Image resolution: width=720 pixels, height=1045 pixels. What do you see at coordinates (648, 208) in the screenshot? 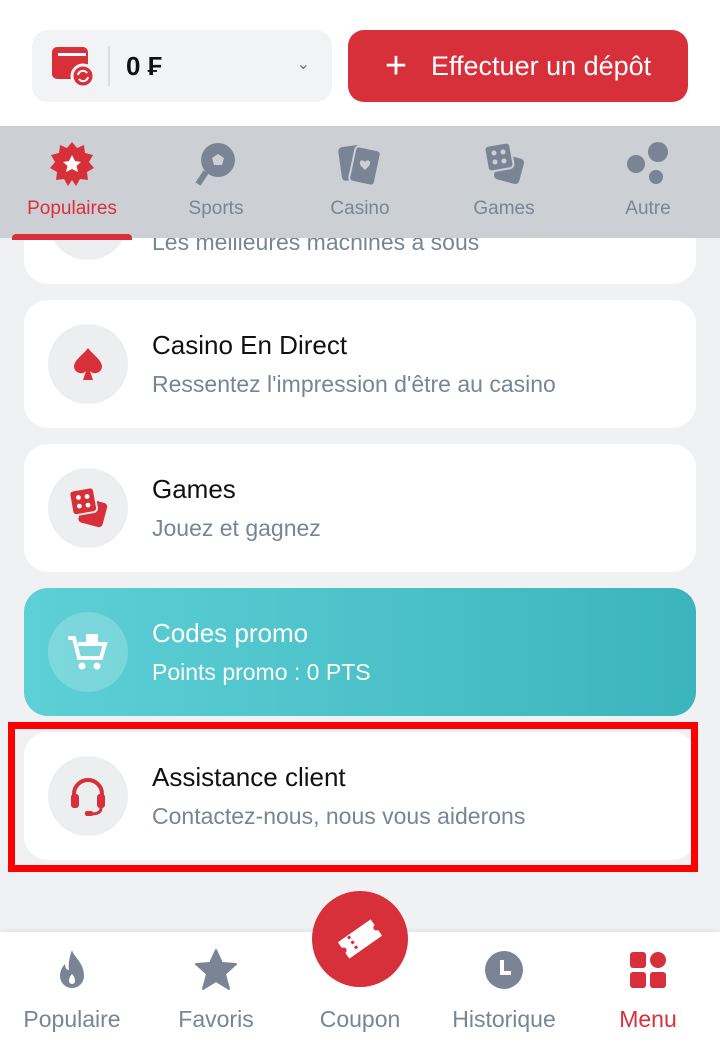
I see `tab-label: Autre` at bounding box center [648, 208].